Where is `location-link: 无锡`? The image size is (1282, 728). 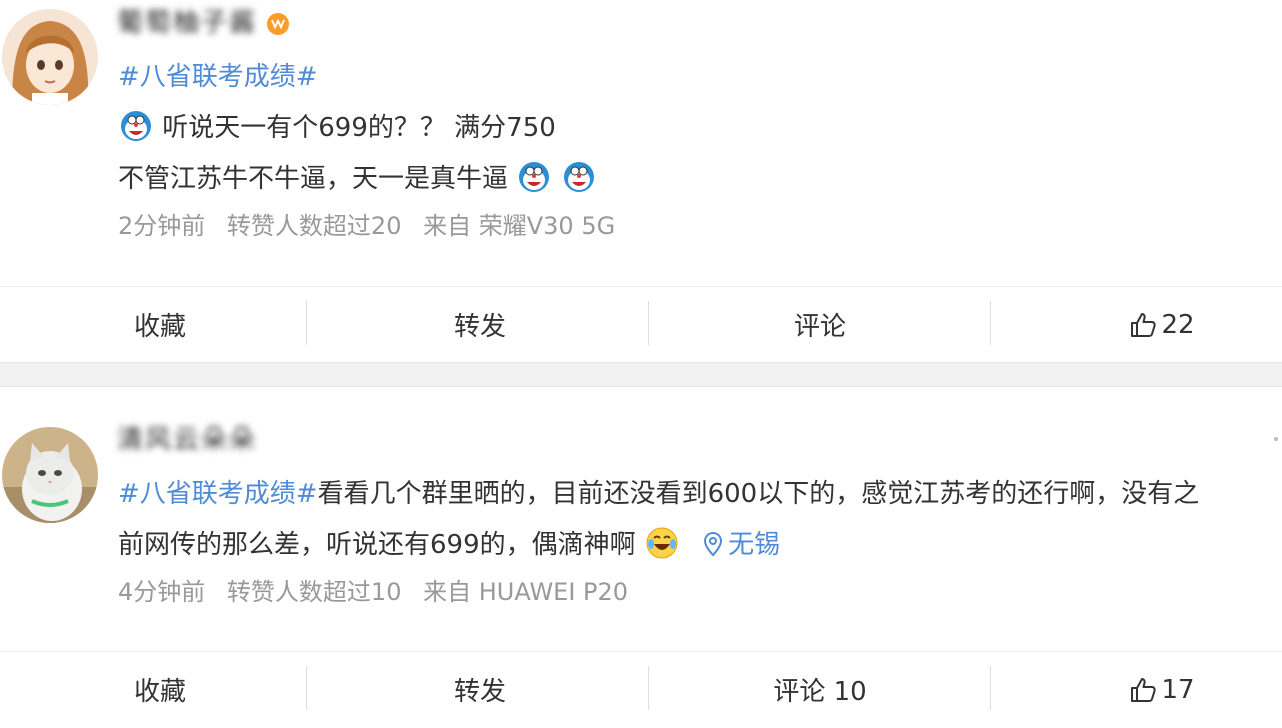
location-link: 无锡 is located at coordinates (754, 545).